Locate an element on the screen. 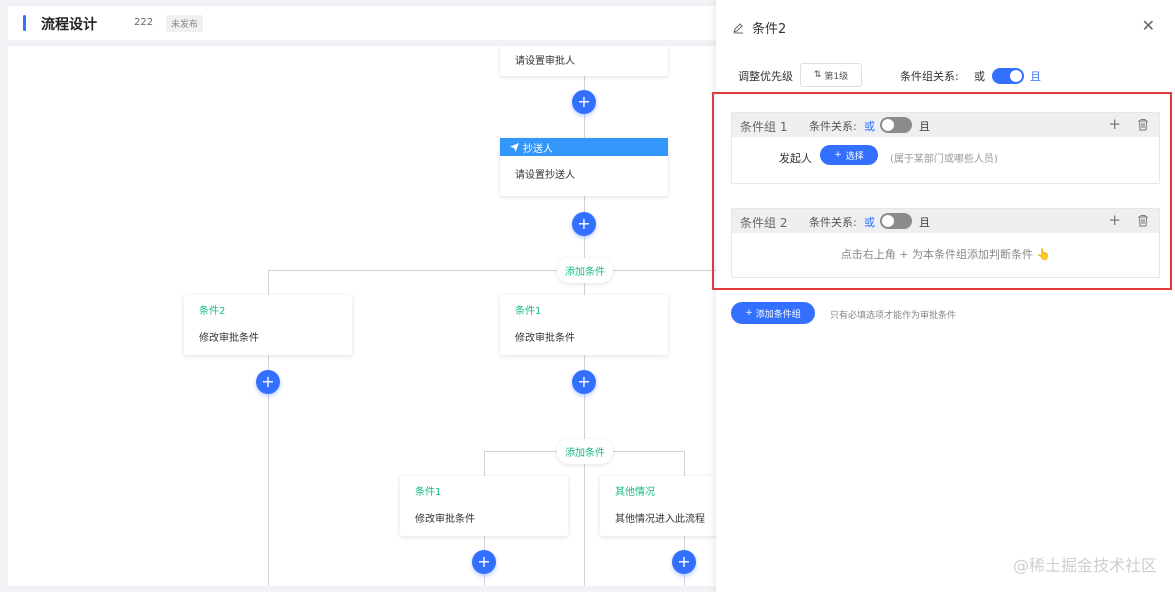 The width and height of the screenshot is (1175, 592). group-relation-or: 或 is located at coordinates (979, 76).